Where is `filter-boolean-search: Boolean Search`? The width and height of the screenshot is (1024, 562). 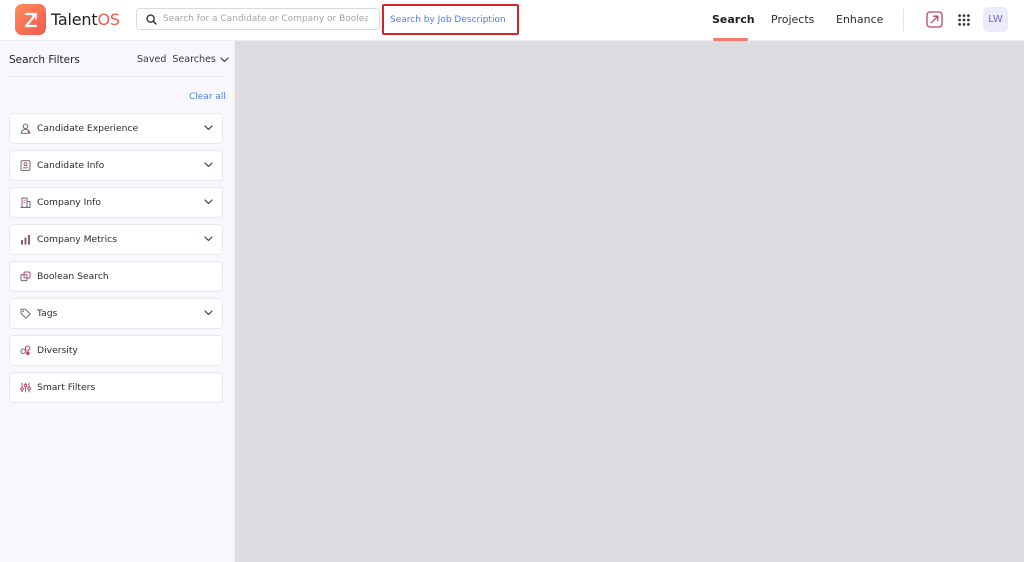
filter-boolean-search: Boolean Search is located at coordinates (116, 276).